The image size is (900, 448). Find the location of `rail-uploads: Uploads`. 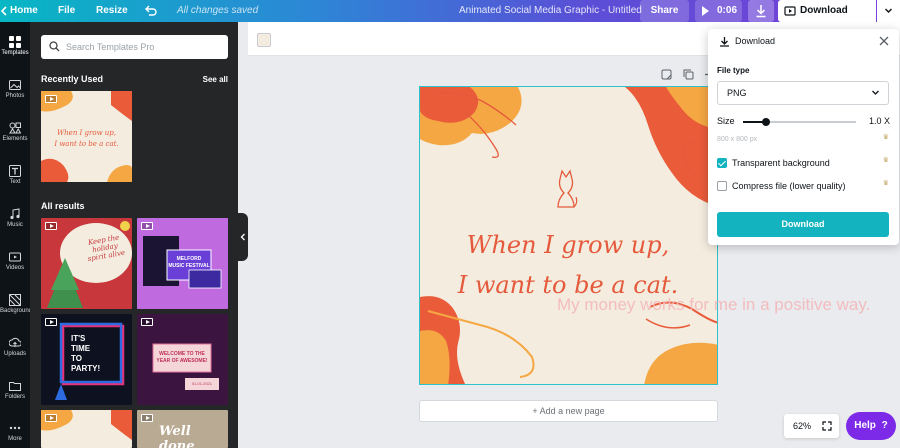

rail-uploads: Uploads is located at coordinates (15, 347).